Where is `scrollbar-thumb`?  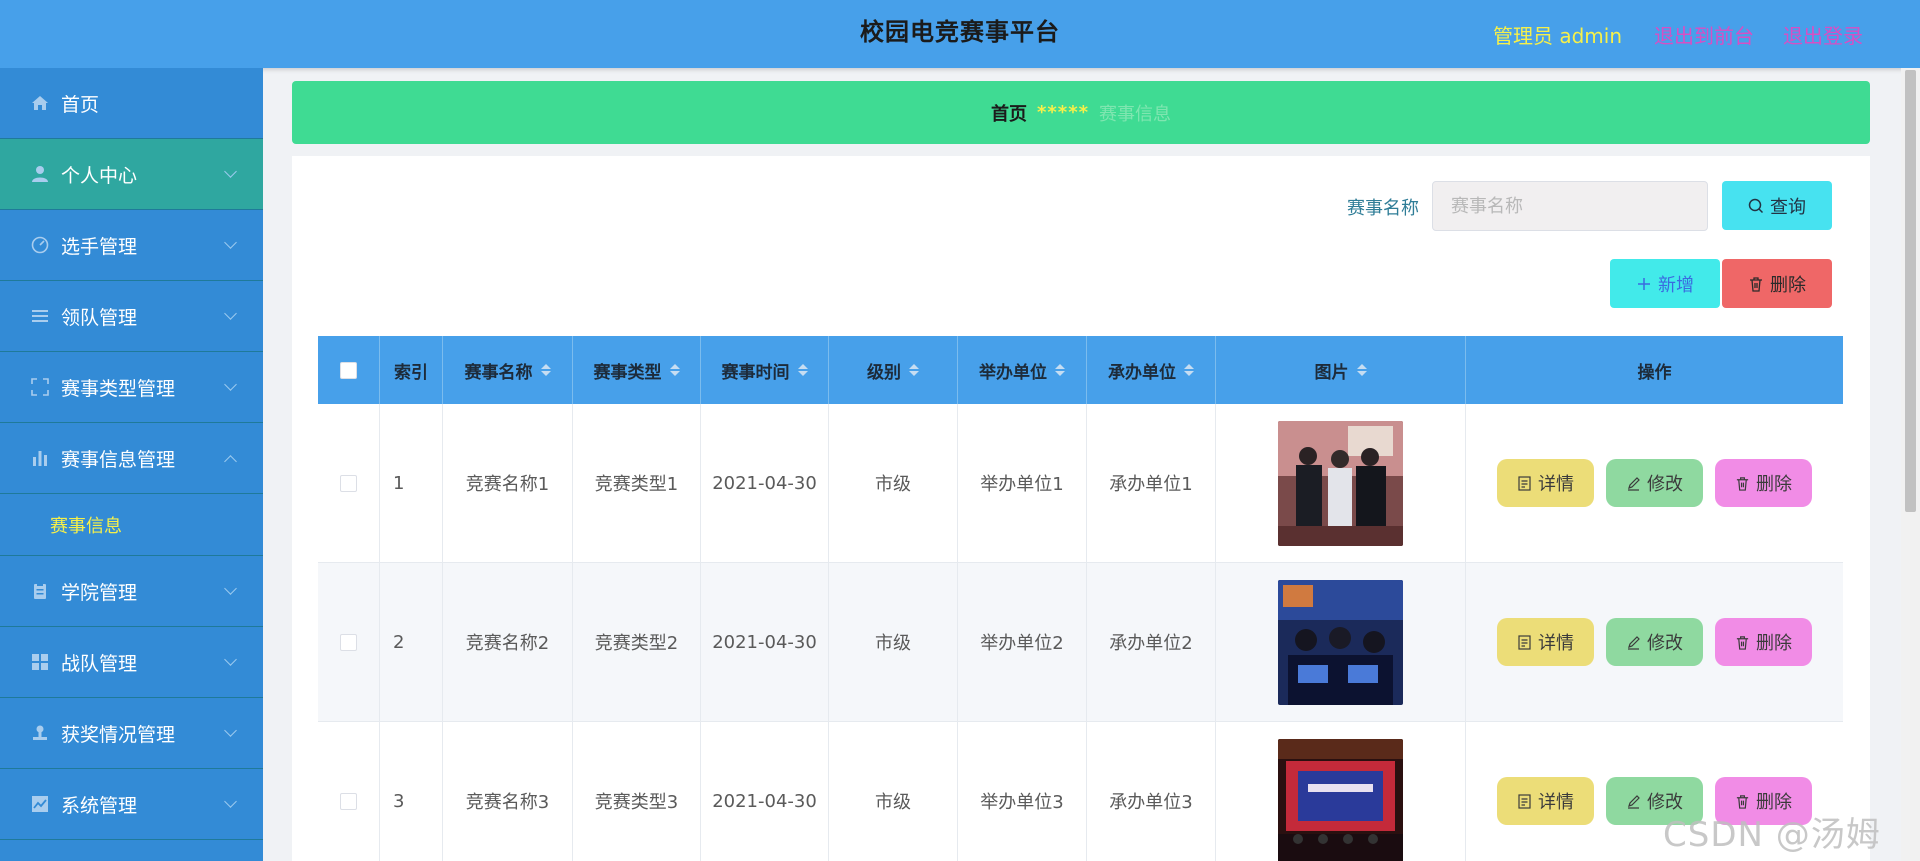
scrollbar-thumb is located at coordinates (1910, 291).